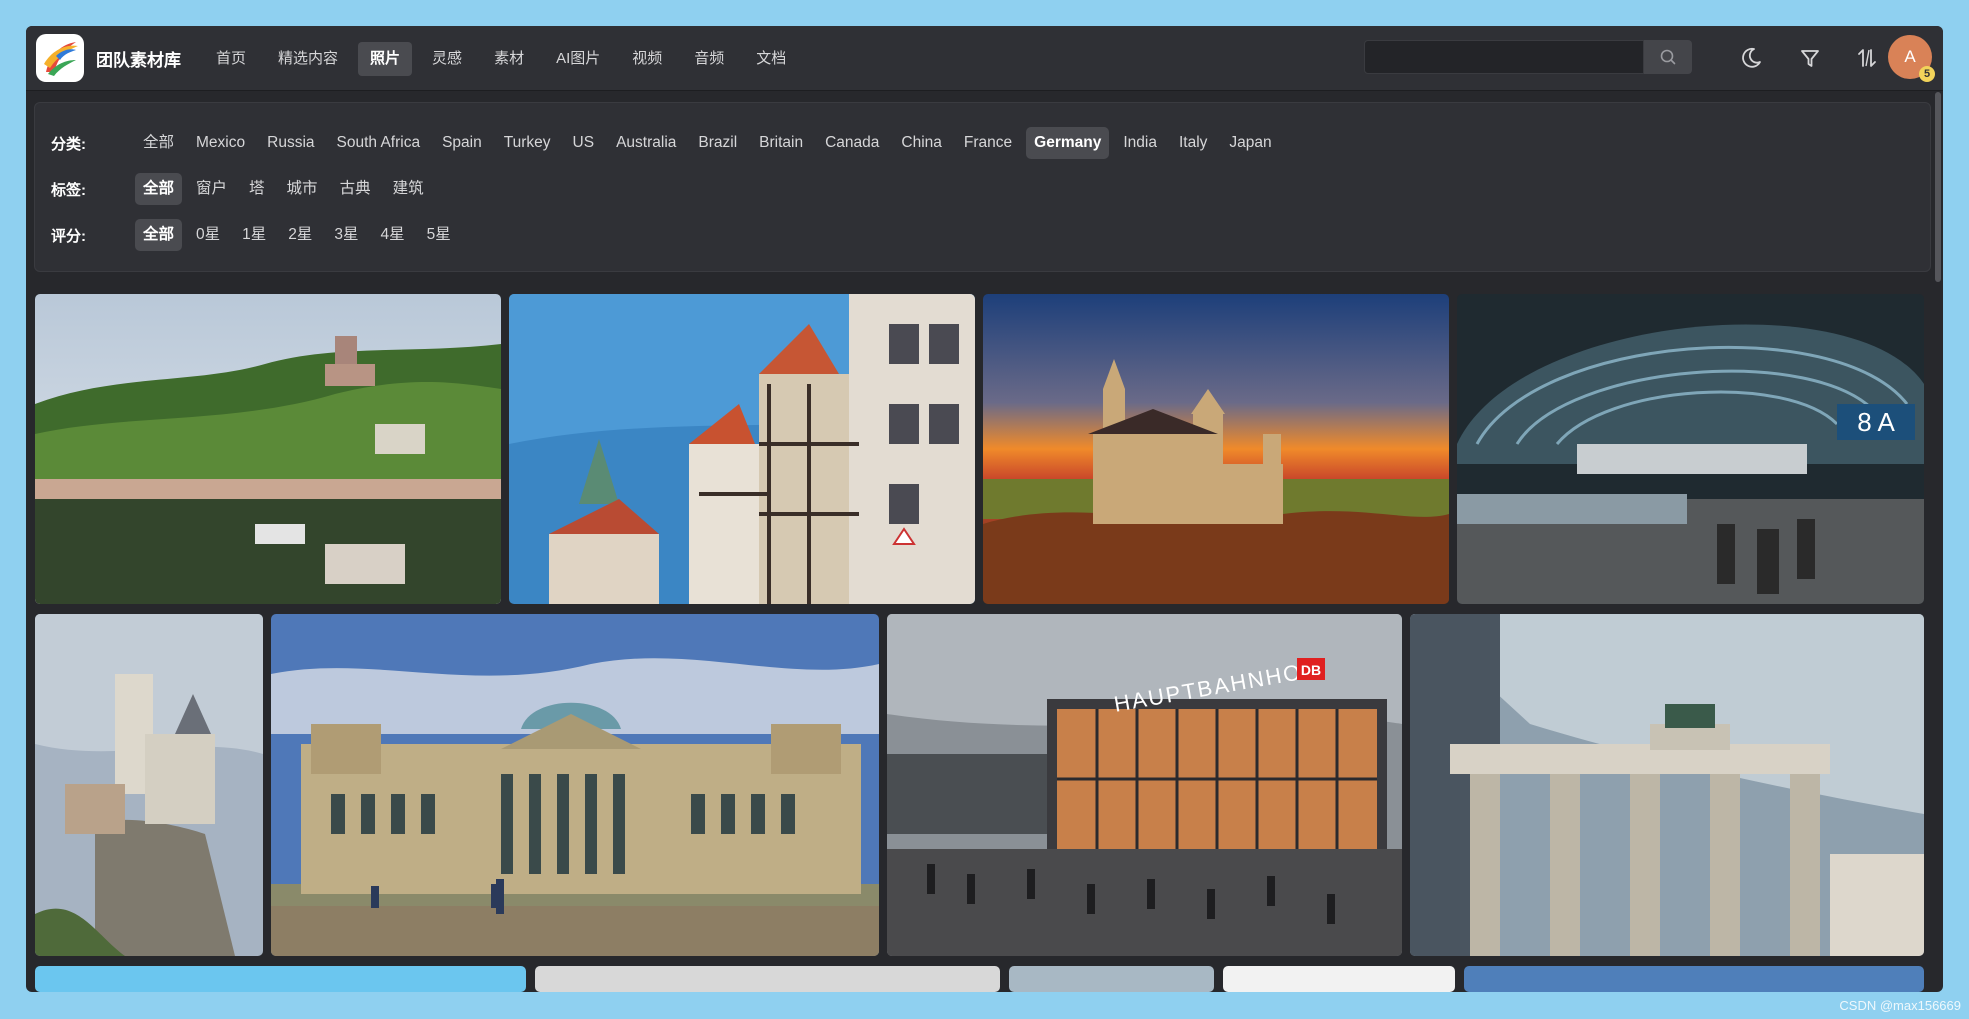  What do you see at coordinates (1068, 143) in the screenshot?
I see `category-chip-germany: Germany` at bounding box center [1068, 143].